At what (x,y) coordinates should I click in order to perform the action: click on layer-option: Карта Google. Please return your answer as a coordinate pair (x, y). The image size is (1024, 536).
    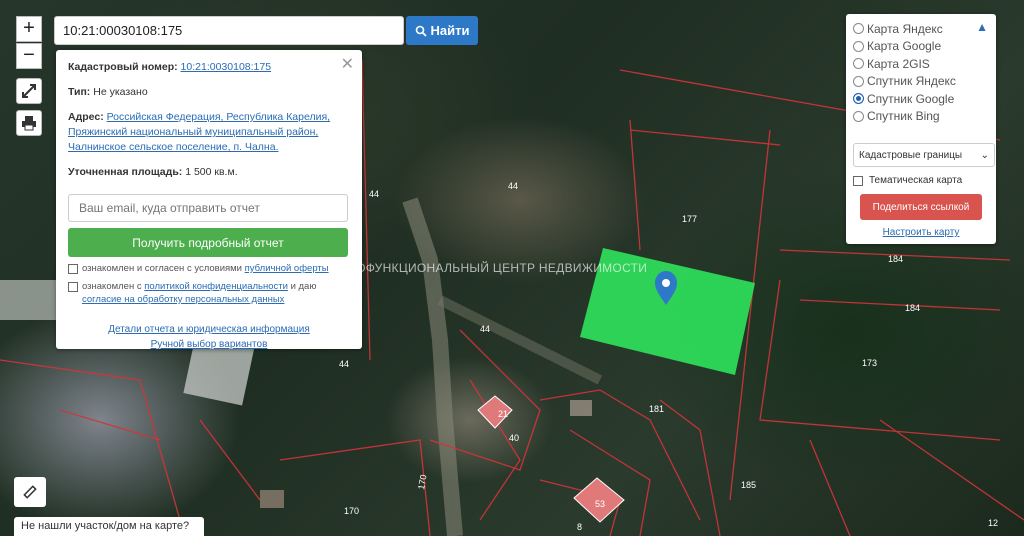
    Looking at the image, I should click on (921, 47).